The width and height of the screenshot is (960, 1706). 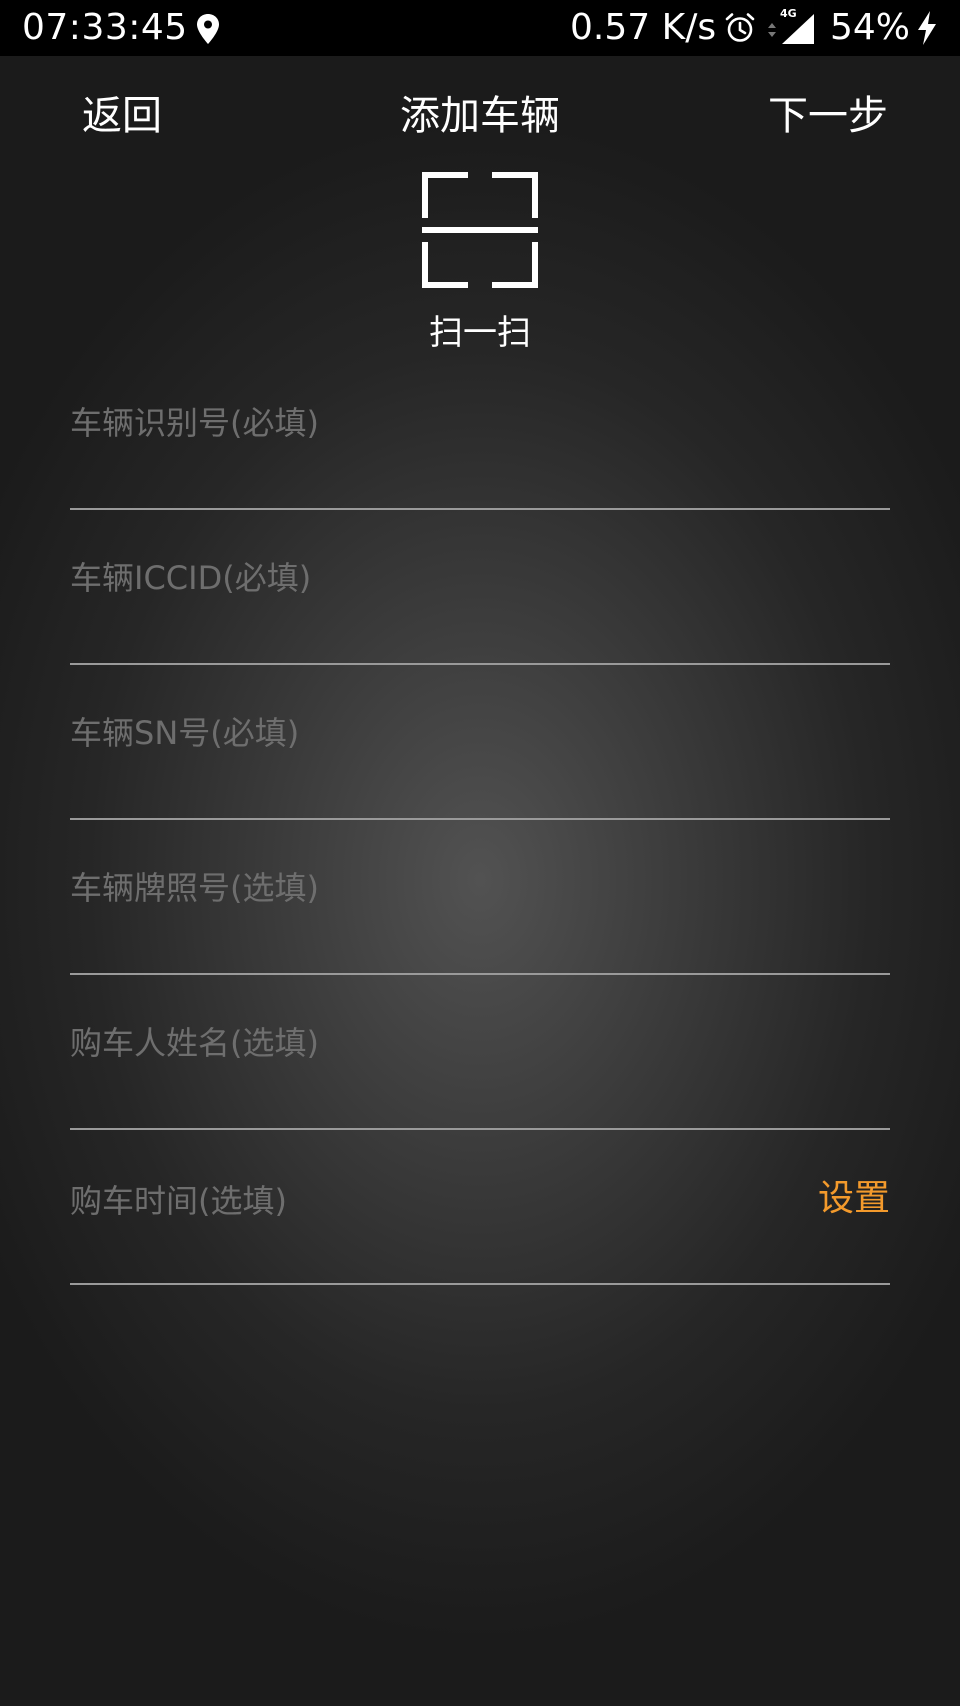 What do you see at coordinates (870, 27) in the screenshot?
I see `battery-level: 54%` at bounding box center [870, 27].